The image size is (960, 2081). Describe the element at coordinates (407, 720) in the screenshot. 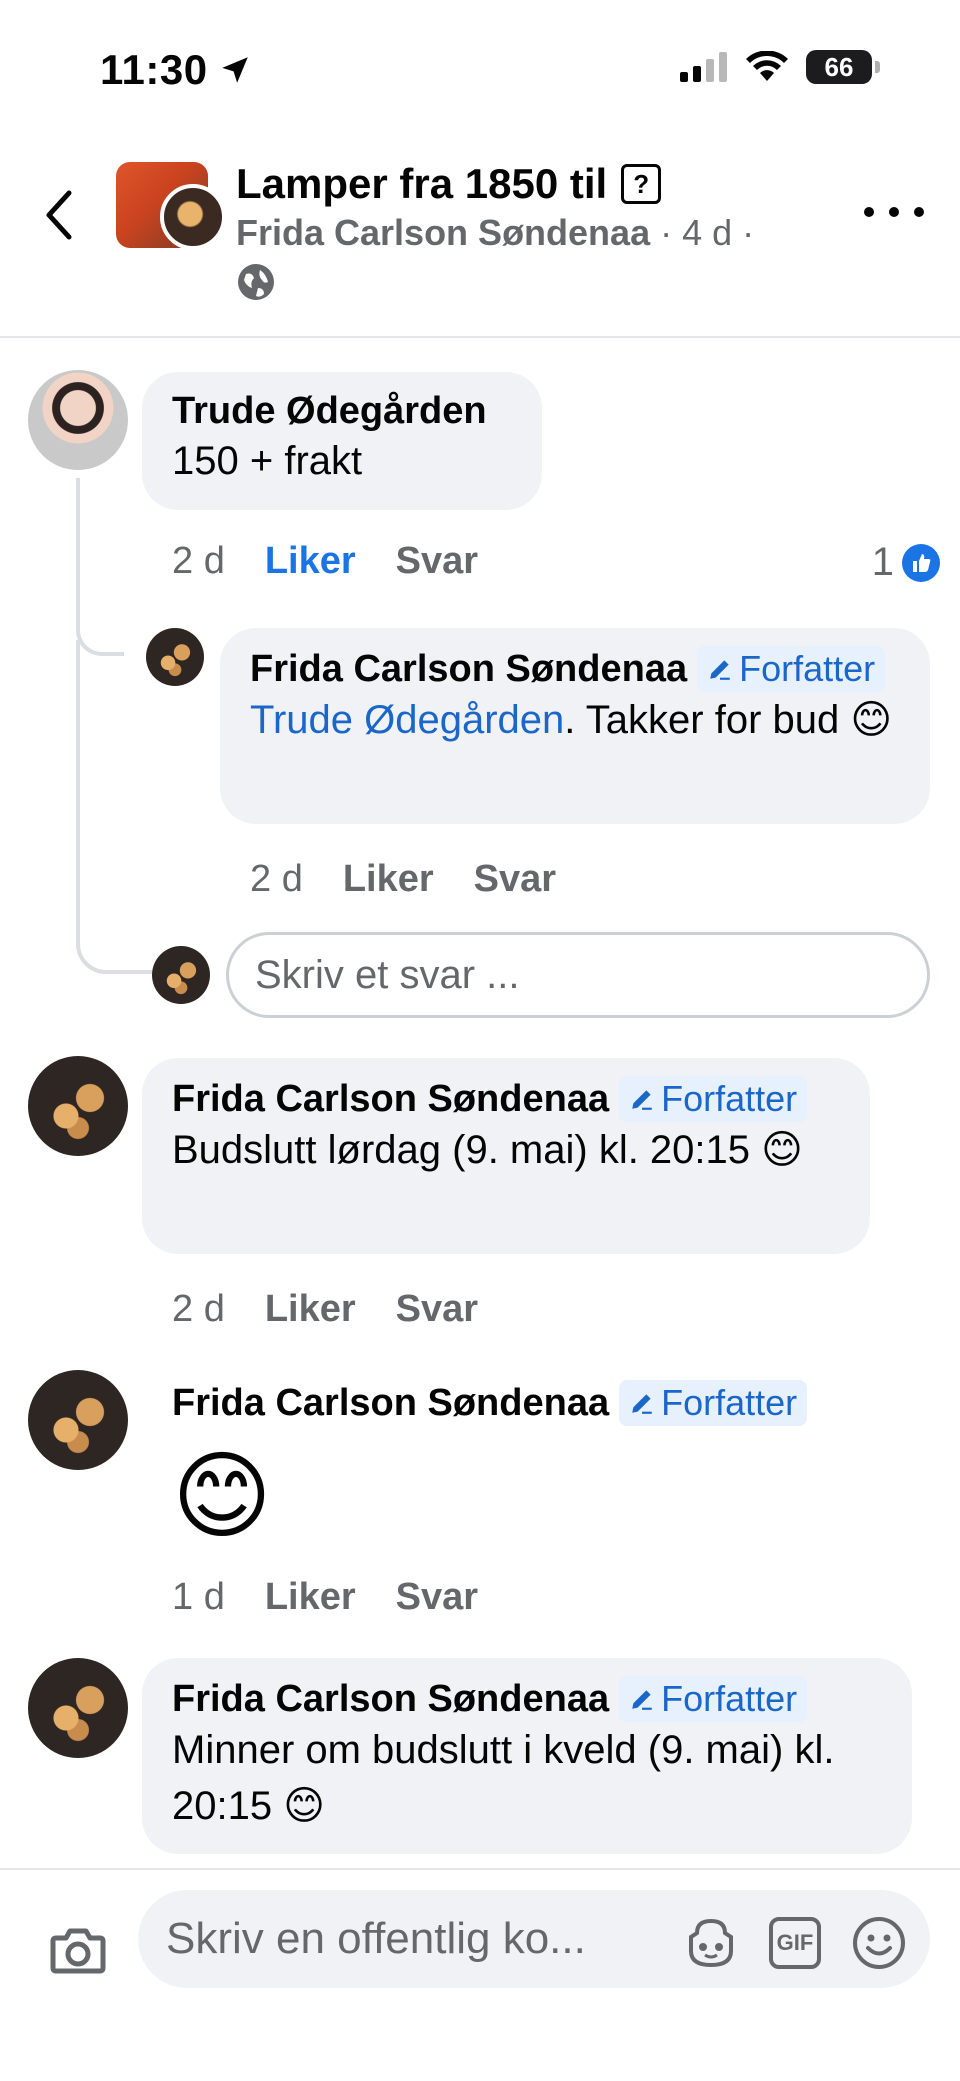

I see `mention-link: Trude Ødegården` at that location.